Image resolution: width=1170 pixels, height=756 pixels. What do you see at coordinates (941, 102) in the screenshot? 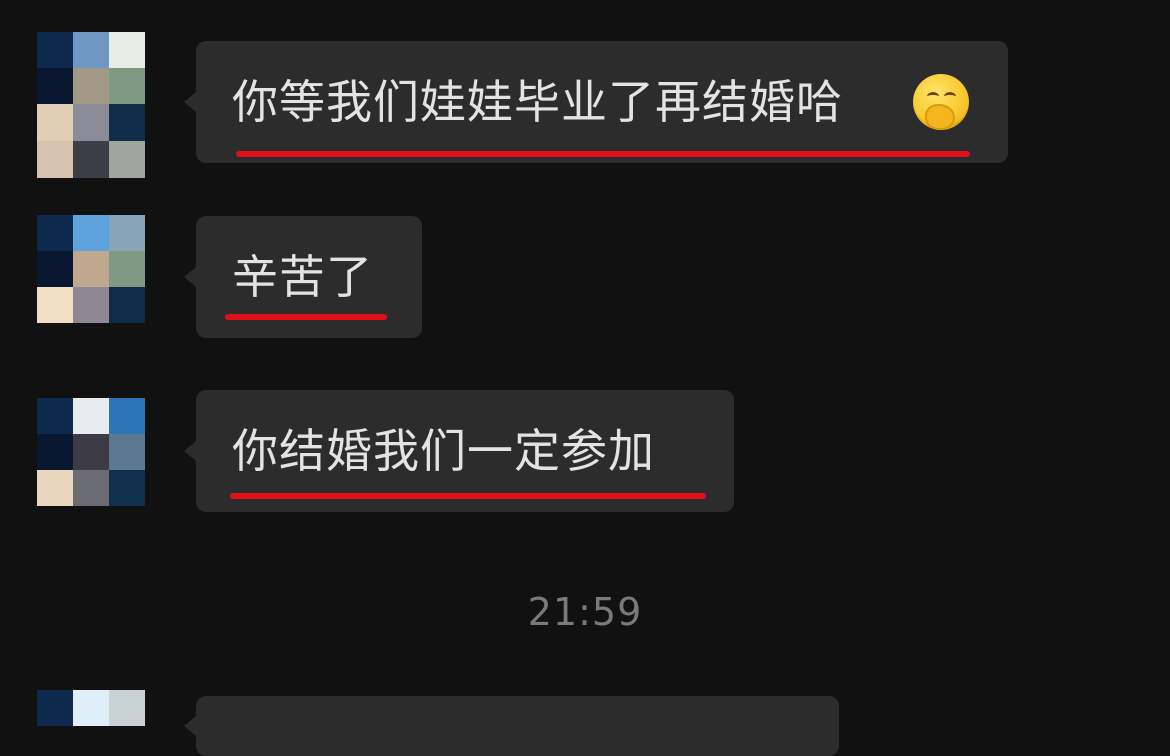
I see `hand-over-mouth-emoji-icon` at bounding box center [941, 102].